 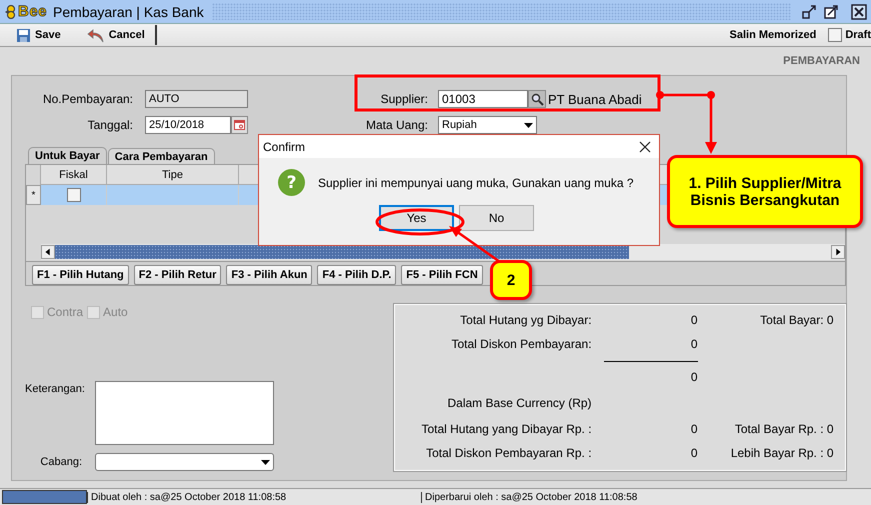 What do you see at coordinates (537, 99) in the screenshot?
I see `search-button` at bounding box center [537, 99].